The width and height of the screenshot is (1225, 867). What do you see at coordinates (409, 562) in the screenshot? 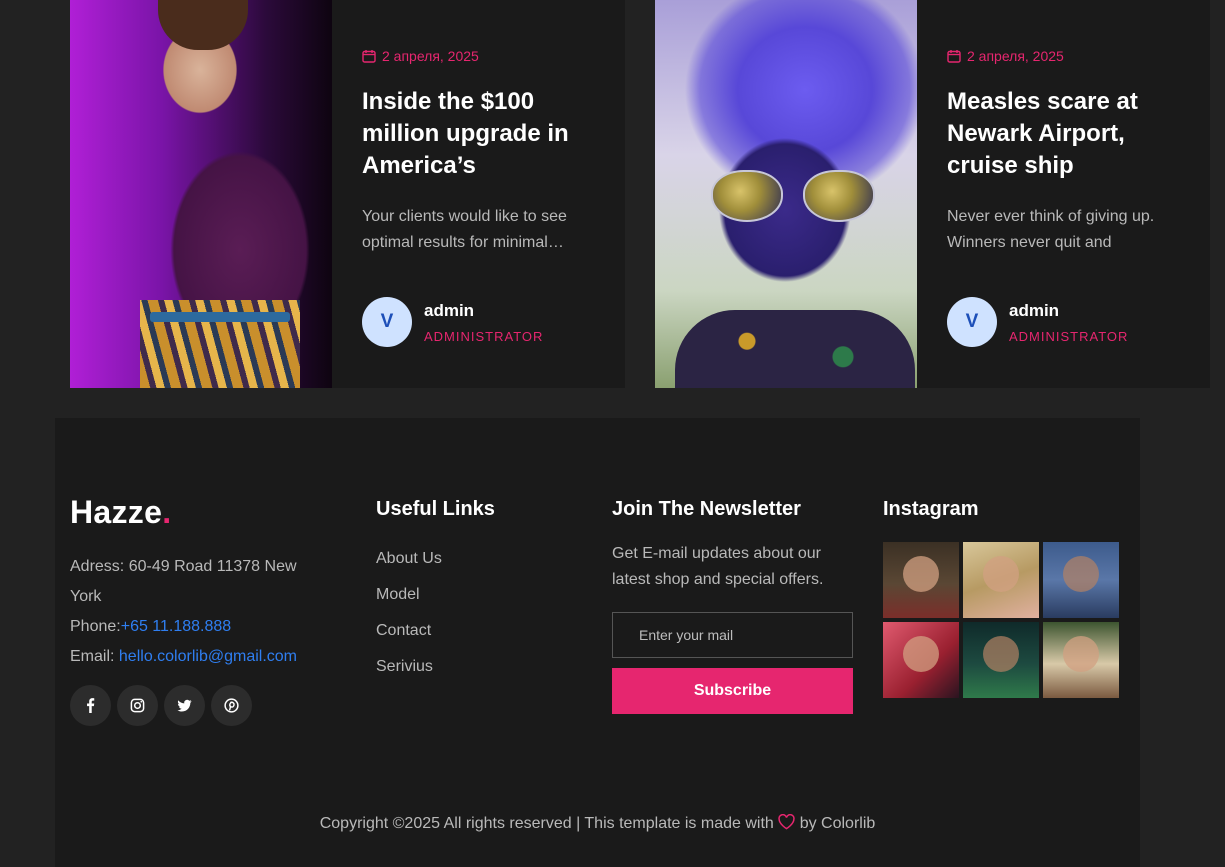
I see `footer-link-about-us: About Us` at bounding box center [409, 562].